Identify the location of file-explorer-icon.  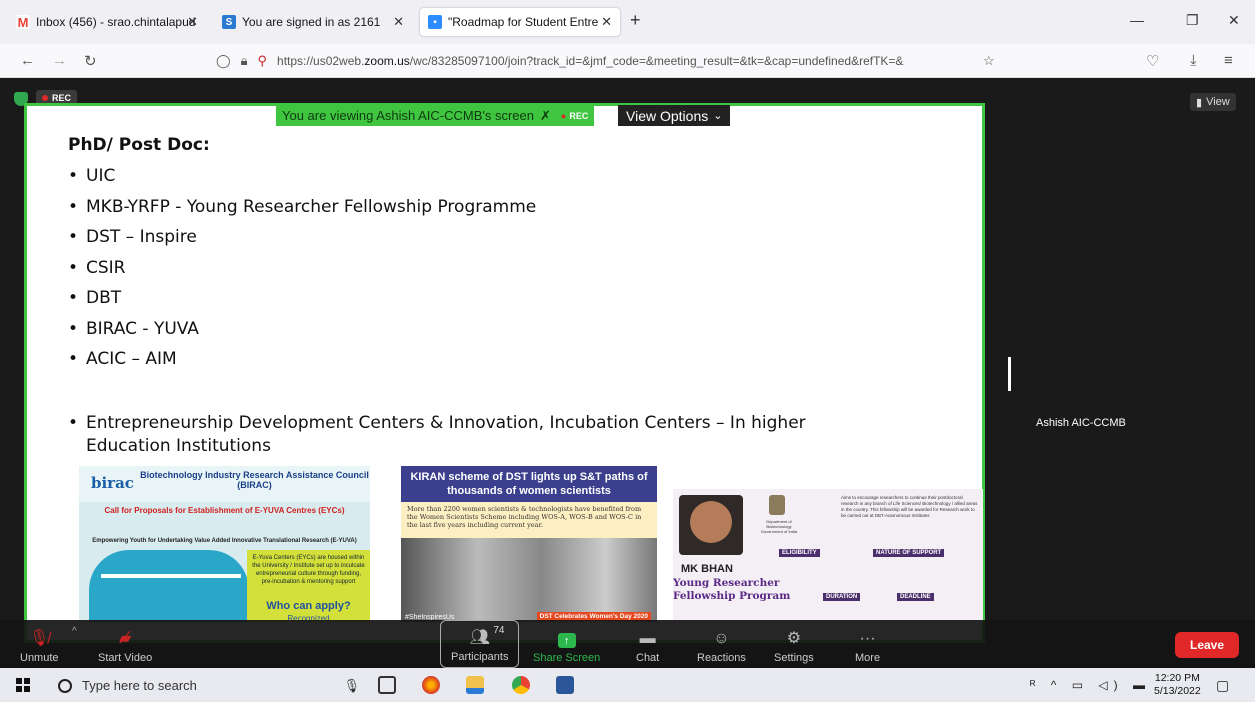
(475, 685).